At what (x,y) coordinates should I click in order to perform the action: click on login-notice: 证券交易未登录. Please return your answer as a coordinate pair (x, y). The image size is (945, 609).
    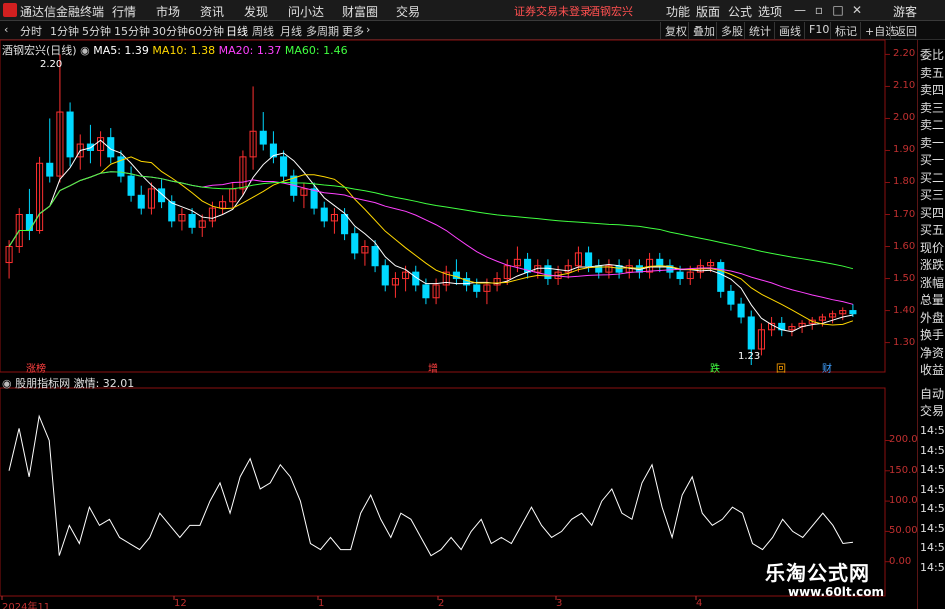
    Looking at the image, I should click on (552, 11).